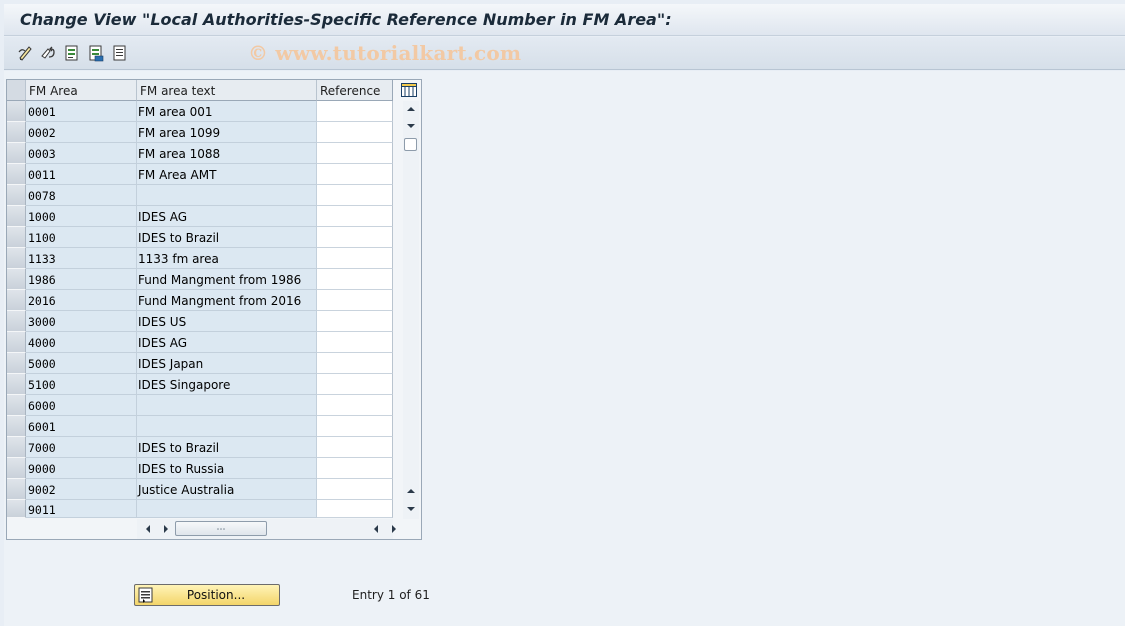 The width and height of the screenshot is (1125, 626). I want to click on fm-area-cell: 1133, so click(81, 258).